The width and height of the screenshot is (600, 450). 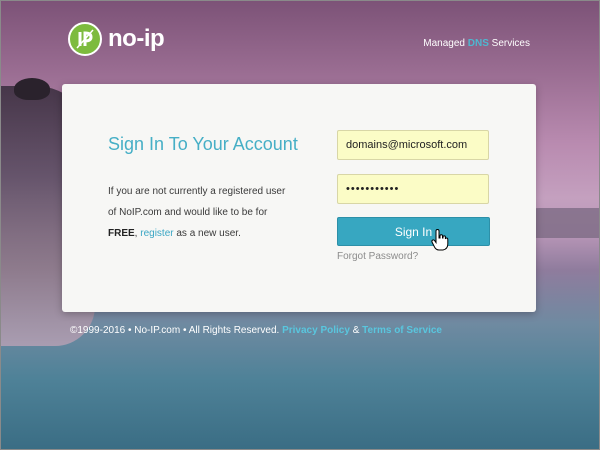 I want to click on email-field: domains@microsoft.com, so click(x=413, y=145).